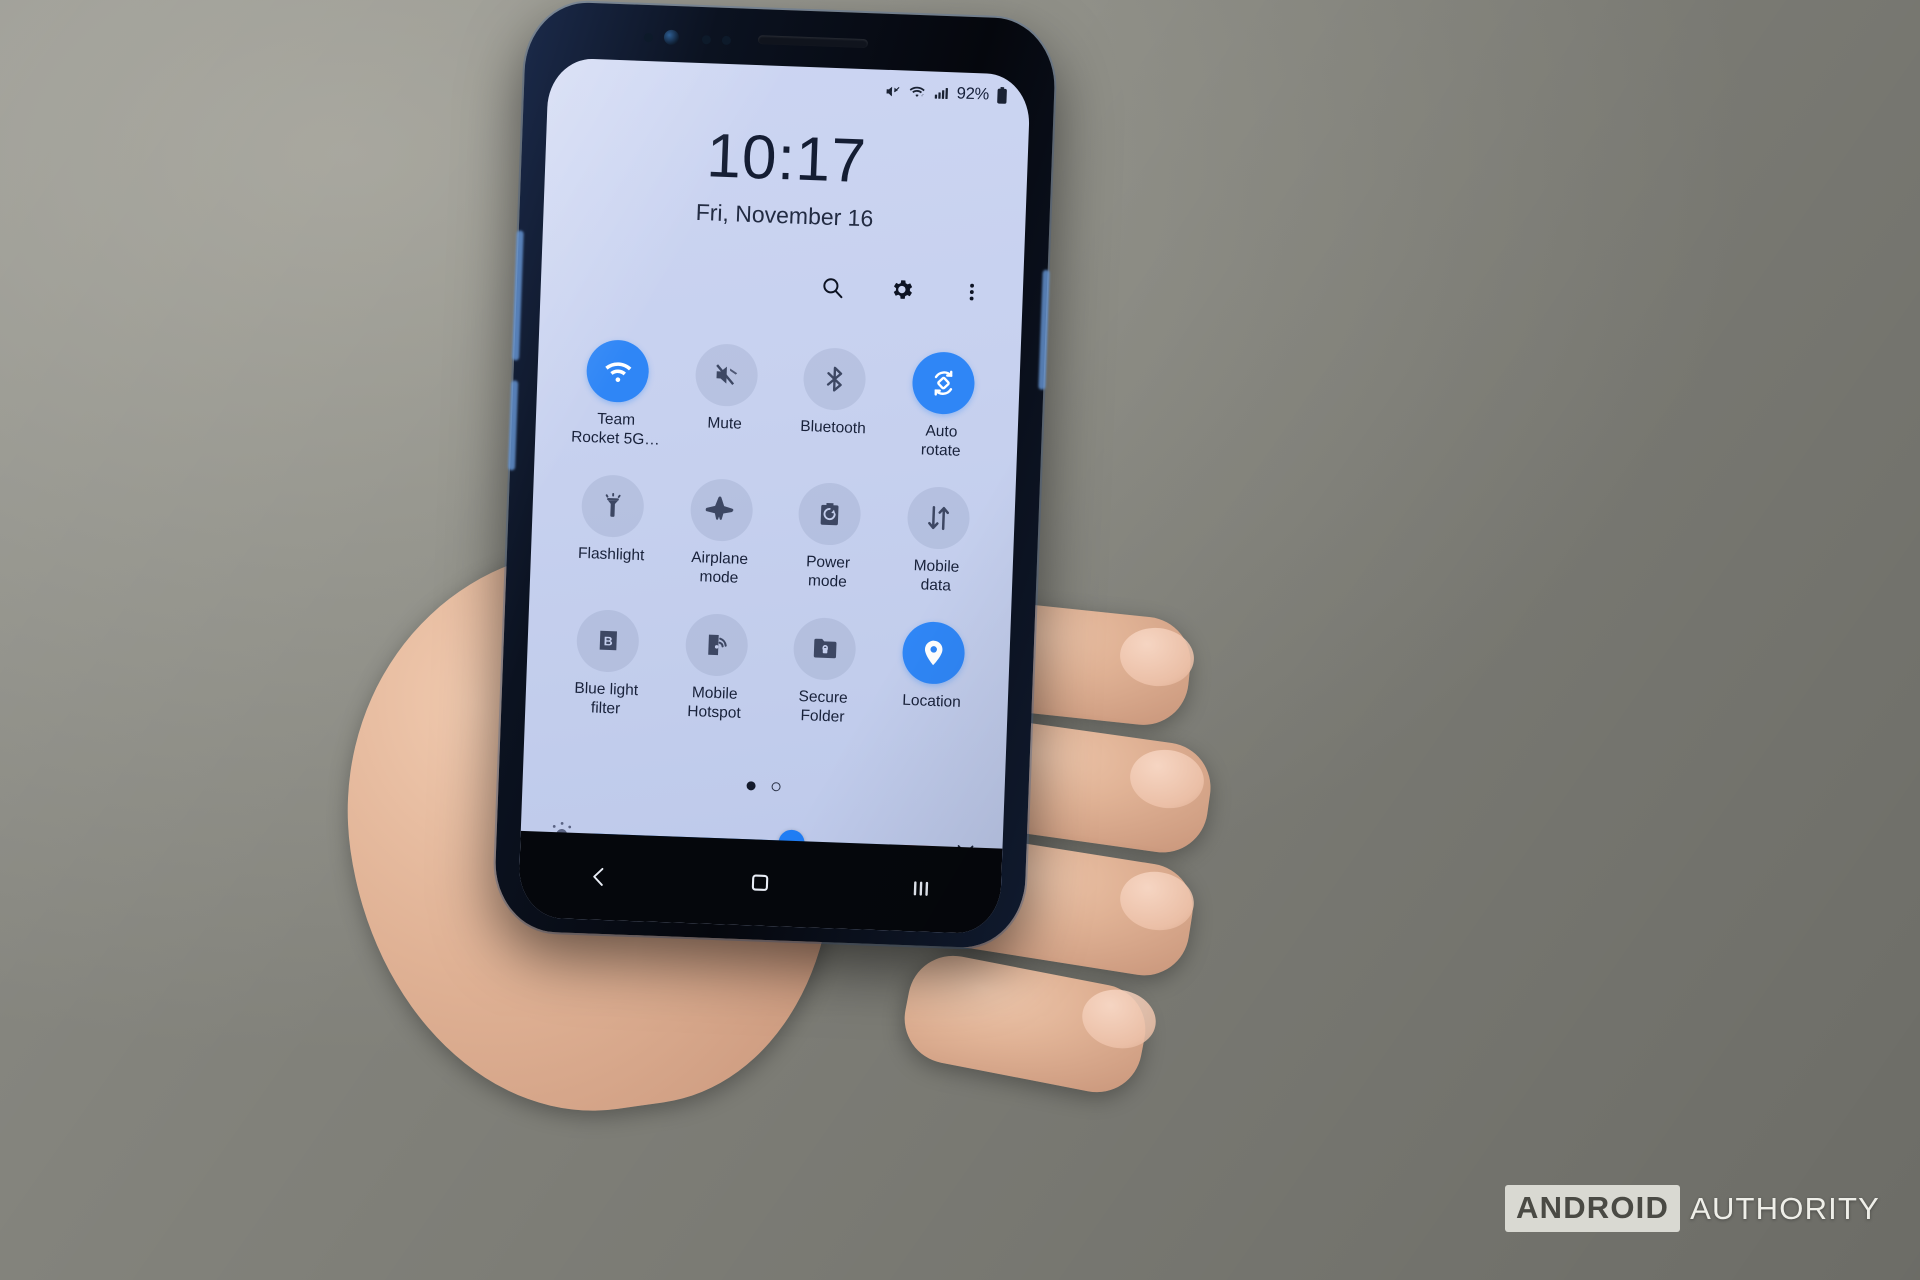 Image resolution: width=1920 pixels, height=1280 pixels. Describe the element at coordinates (834, 379) in the screenshot. I see `bluetooth-icon` at that location.